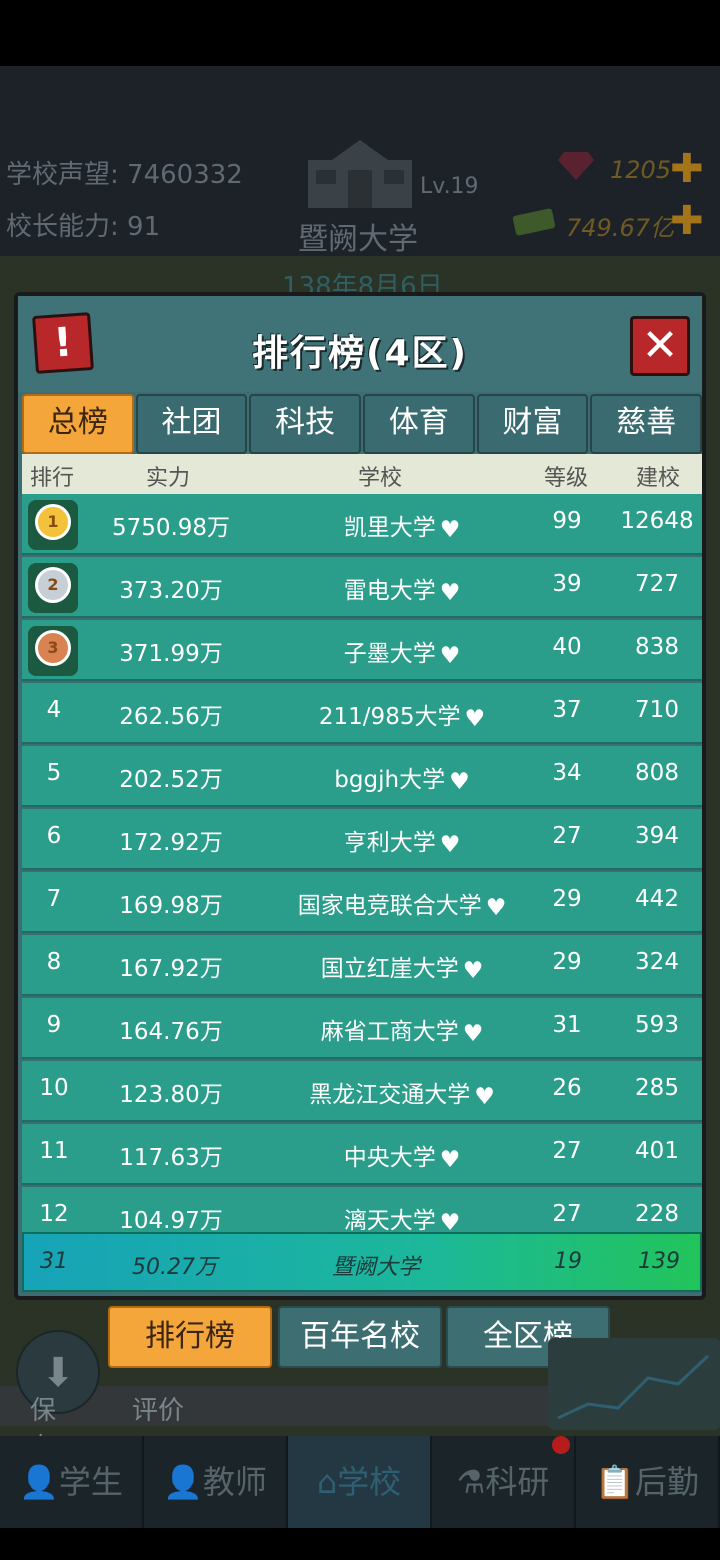 The image size is (720, 1560). I want to click on founded-cell: 394, so click(657, 836).